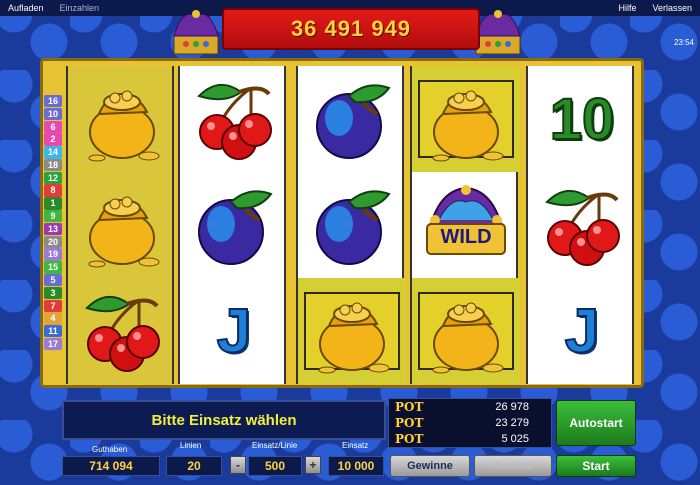 Image resolution: width=700 pixels, height=485 pixels. Describe the element at coordinates (512, 423) in the screenshot. I see `pot-value: 23 279` at that location.